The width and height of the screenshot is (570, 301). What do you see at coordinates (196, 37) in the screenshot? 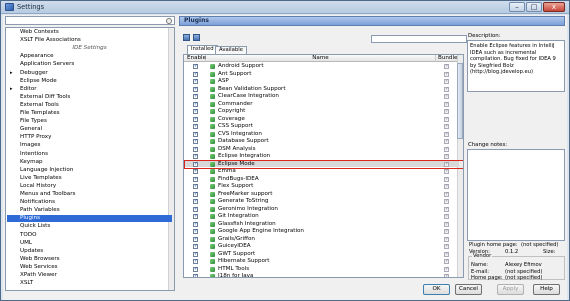
I see `reload-icon` at bounding box center [196, 37].